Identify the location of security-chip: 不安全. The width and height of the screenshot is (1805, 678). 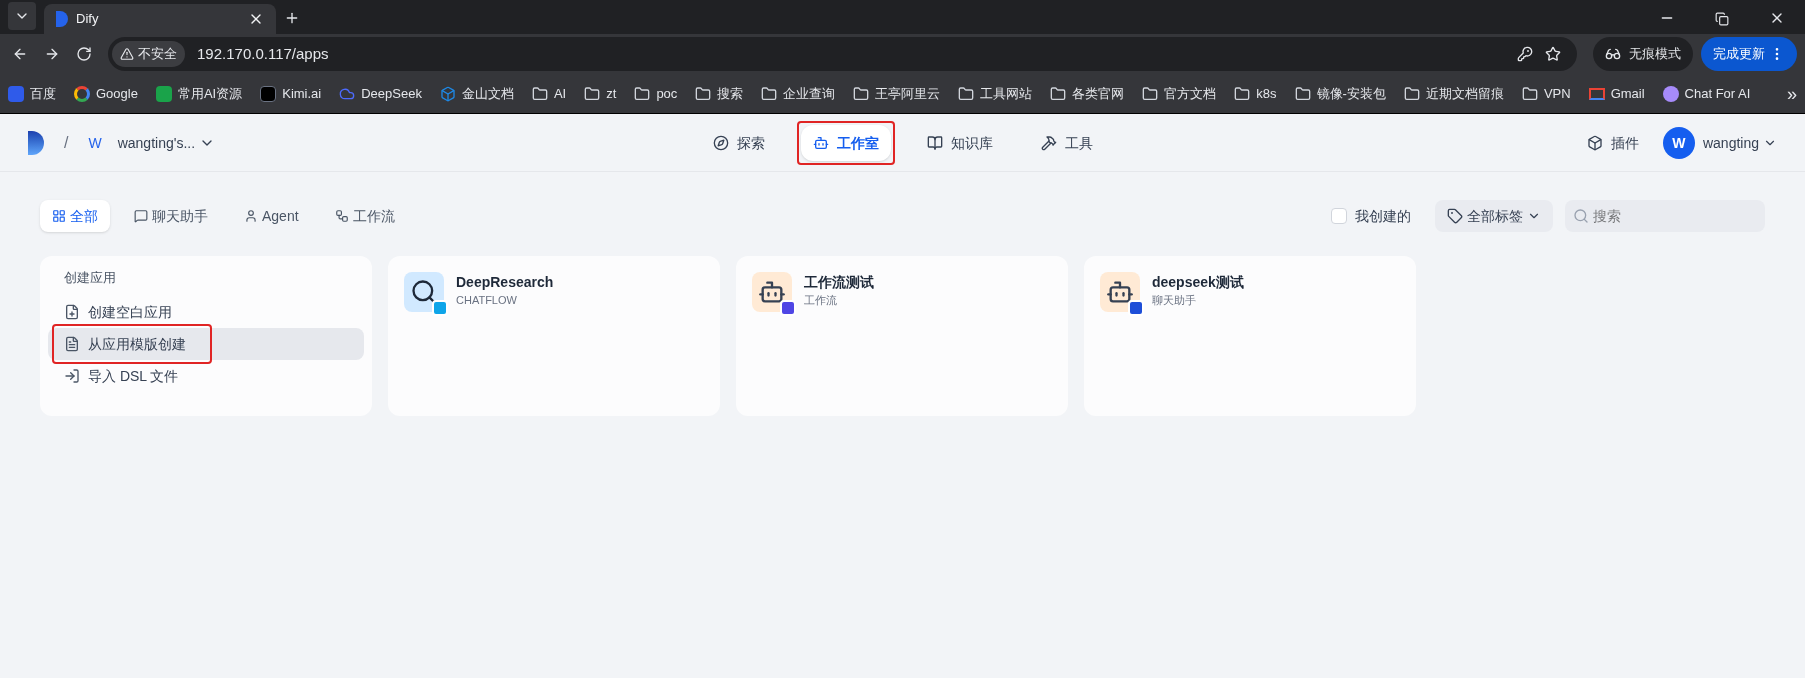
(148, 54).